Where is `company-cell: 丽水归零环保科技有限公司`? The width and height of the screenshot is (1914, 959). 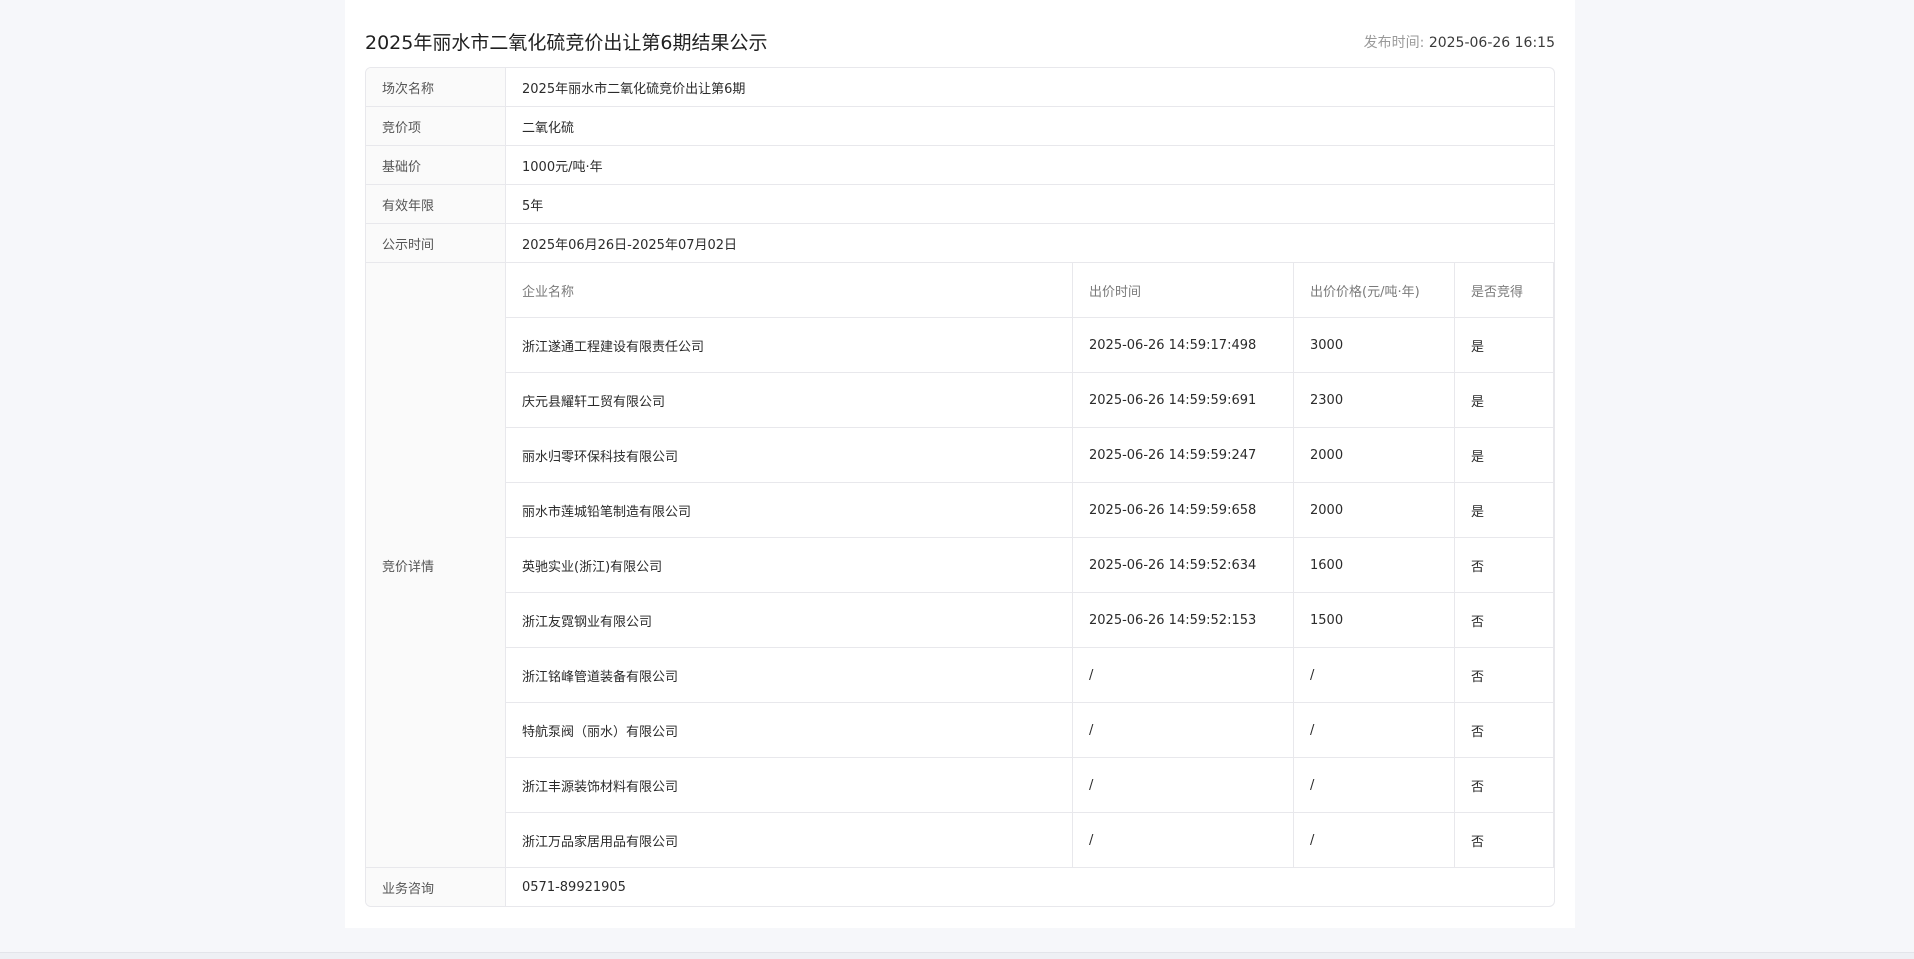 company-cell: 丽水归零环保科技有限公司 is located at coordinates (789, 455).